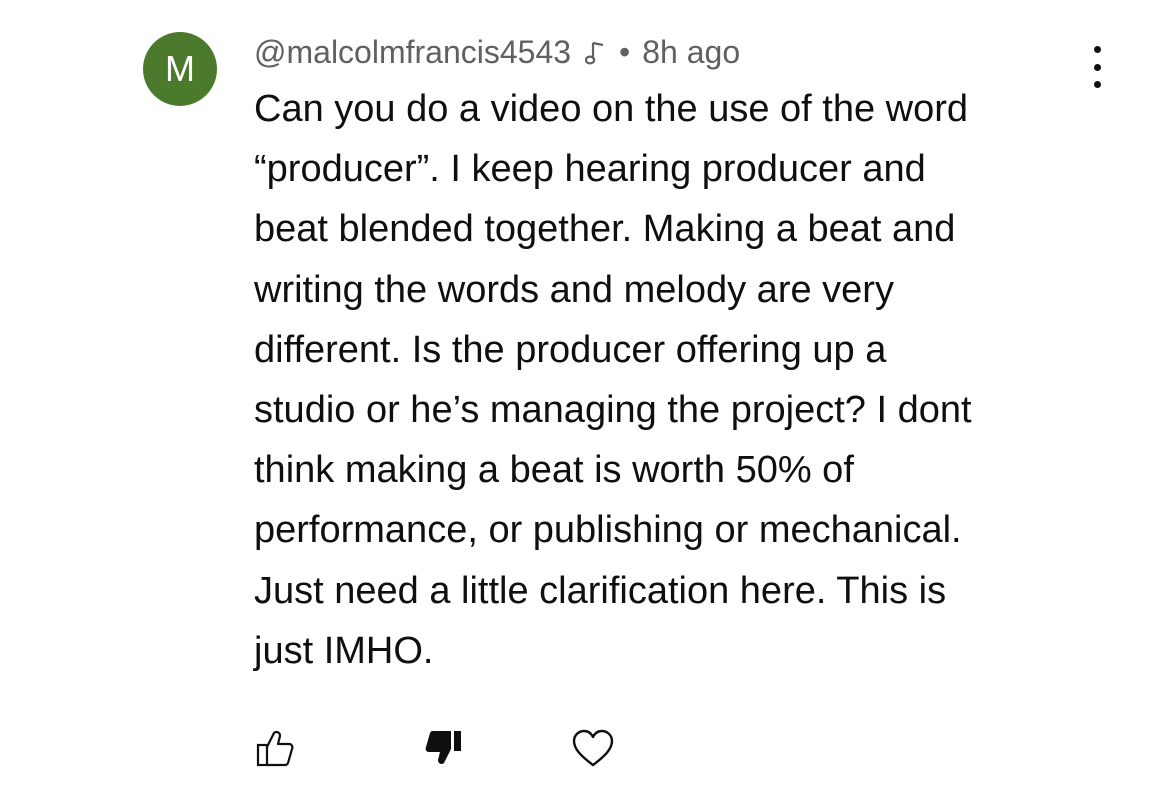  I want to click on heart-button, so click(593, 748).